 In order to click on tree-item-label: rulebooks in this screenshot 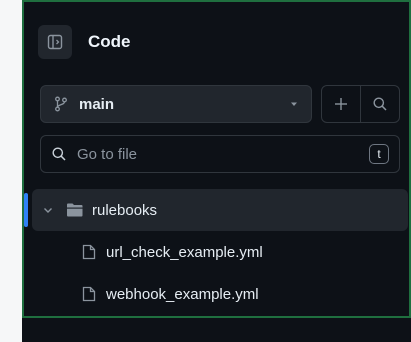, I will do `click(125, 210)`.